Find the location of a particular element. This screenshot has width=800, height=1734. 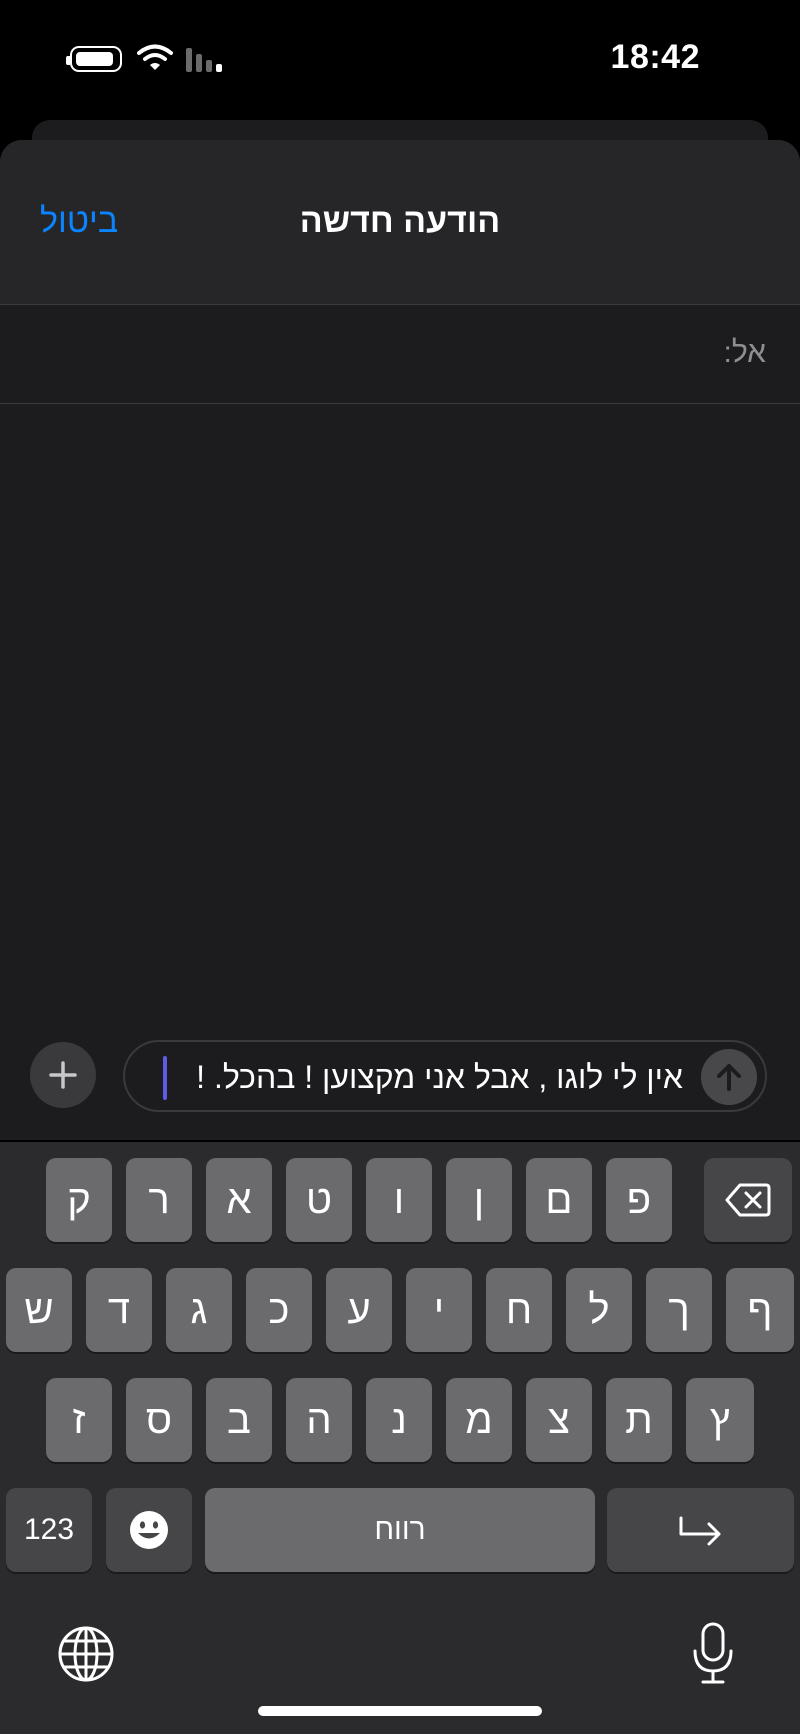

page-title: הודעה חדשה is located at coordinates (400, 221).